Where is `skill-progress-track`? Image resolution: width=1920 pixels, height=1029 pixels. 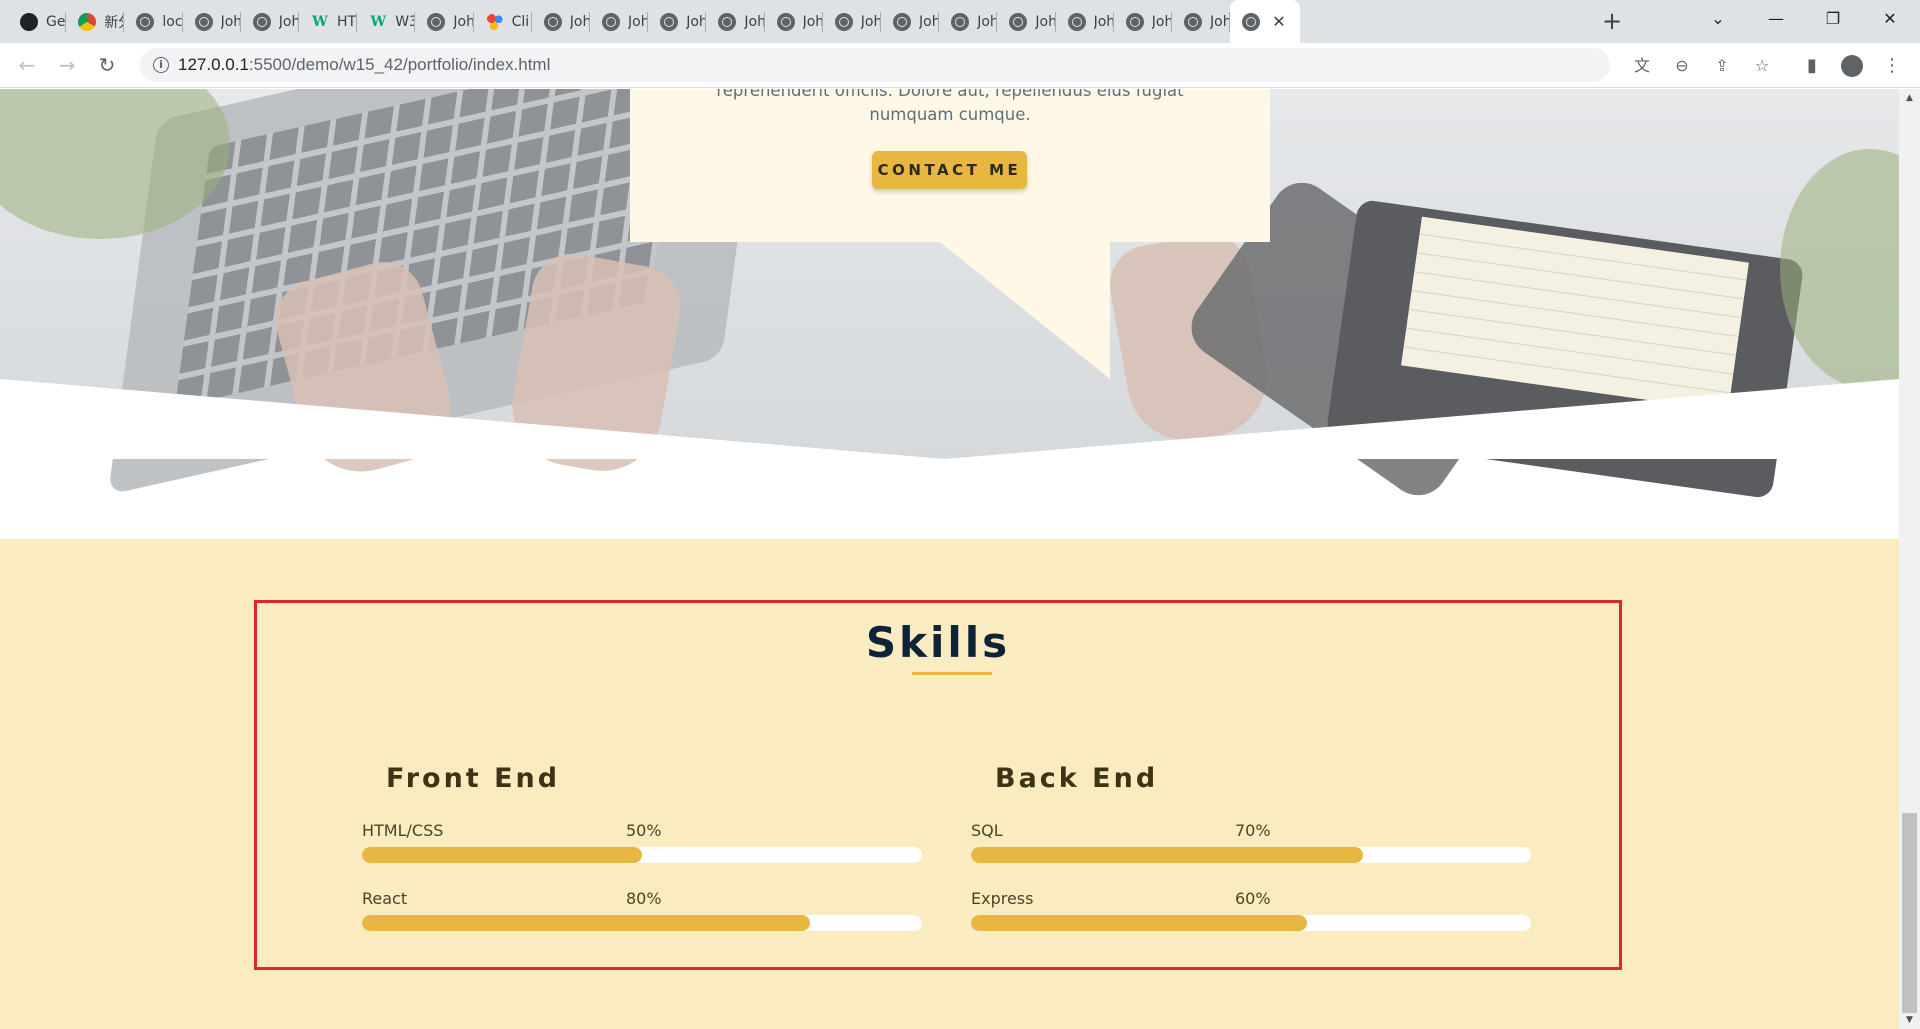 skill-progress-track is located at coordinates (1251, 923).